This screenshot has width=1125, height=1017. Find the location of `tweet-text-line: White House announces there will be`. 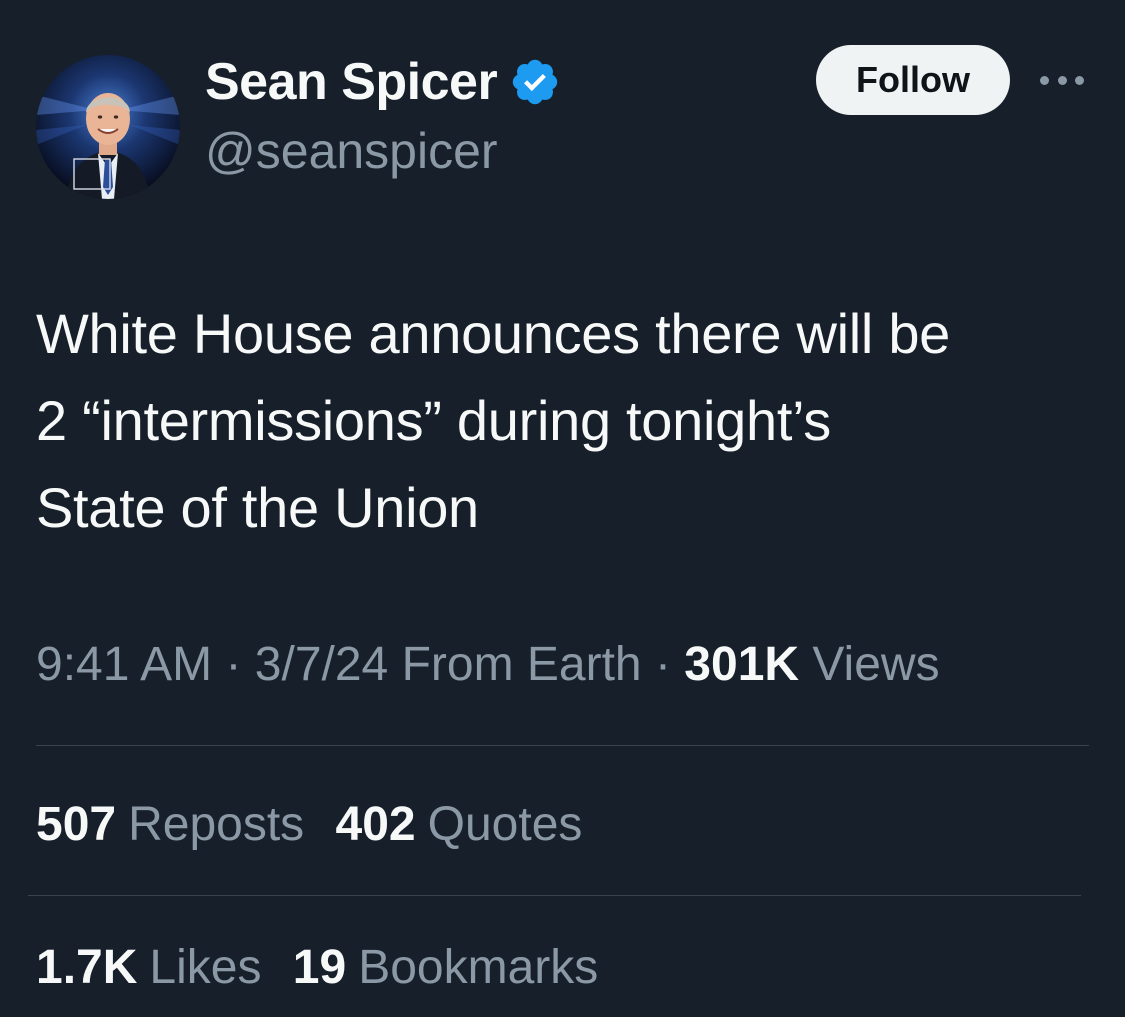

tweet-text-line: White House announces there will be is located at coordinates (493, 333).